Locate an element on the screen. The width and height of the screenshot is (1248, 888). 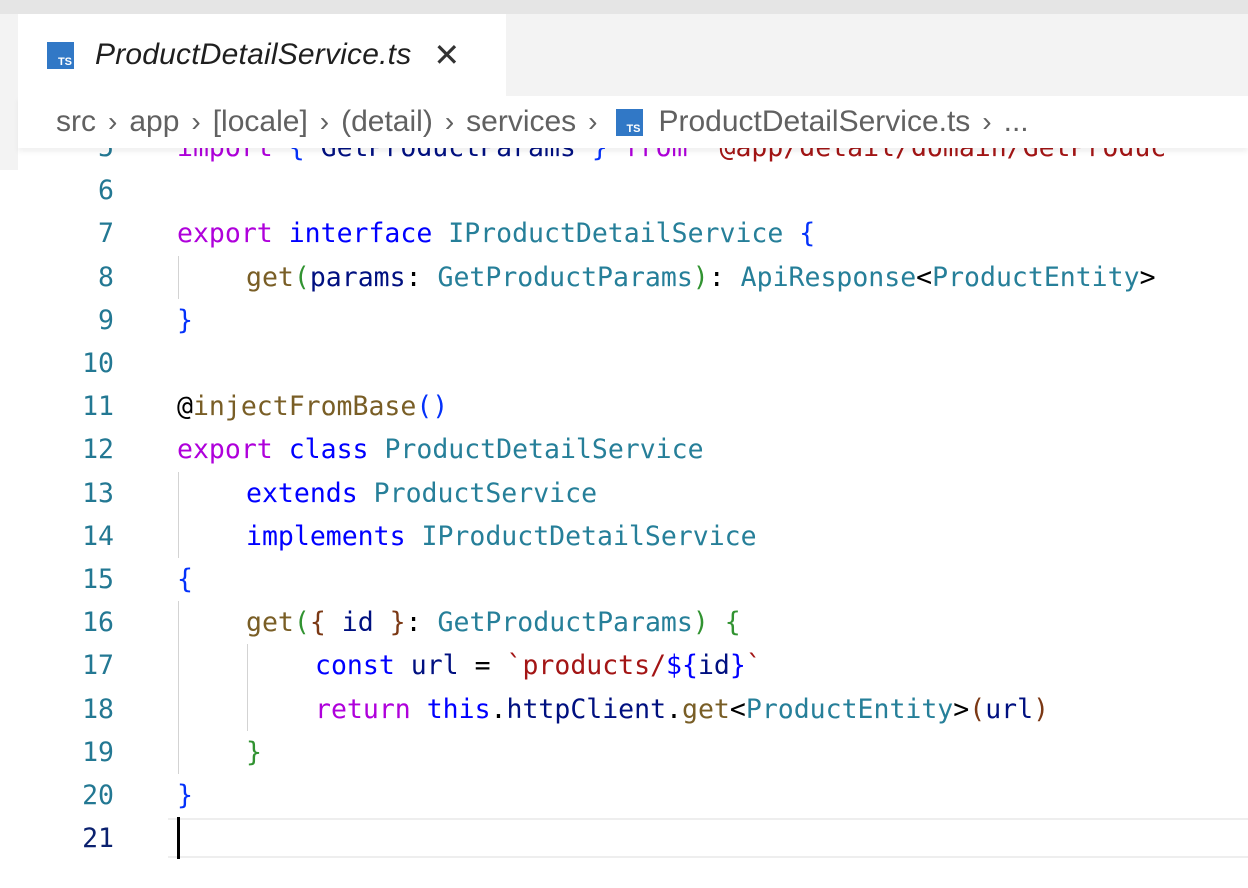
code-line-16: 16 get({ id }: GetProductParams) { is located at coordinates (633, 622).